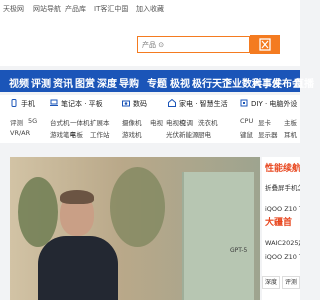 The width and height of the screenshot is (320, 300). I want to click on top-bar: 天极网 网站导航 产品库 IT客汇中国 加入收藏, so click(150, 9).